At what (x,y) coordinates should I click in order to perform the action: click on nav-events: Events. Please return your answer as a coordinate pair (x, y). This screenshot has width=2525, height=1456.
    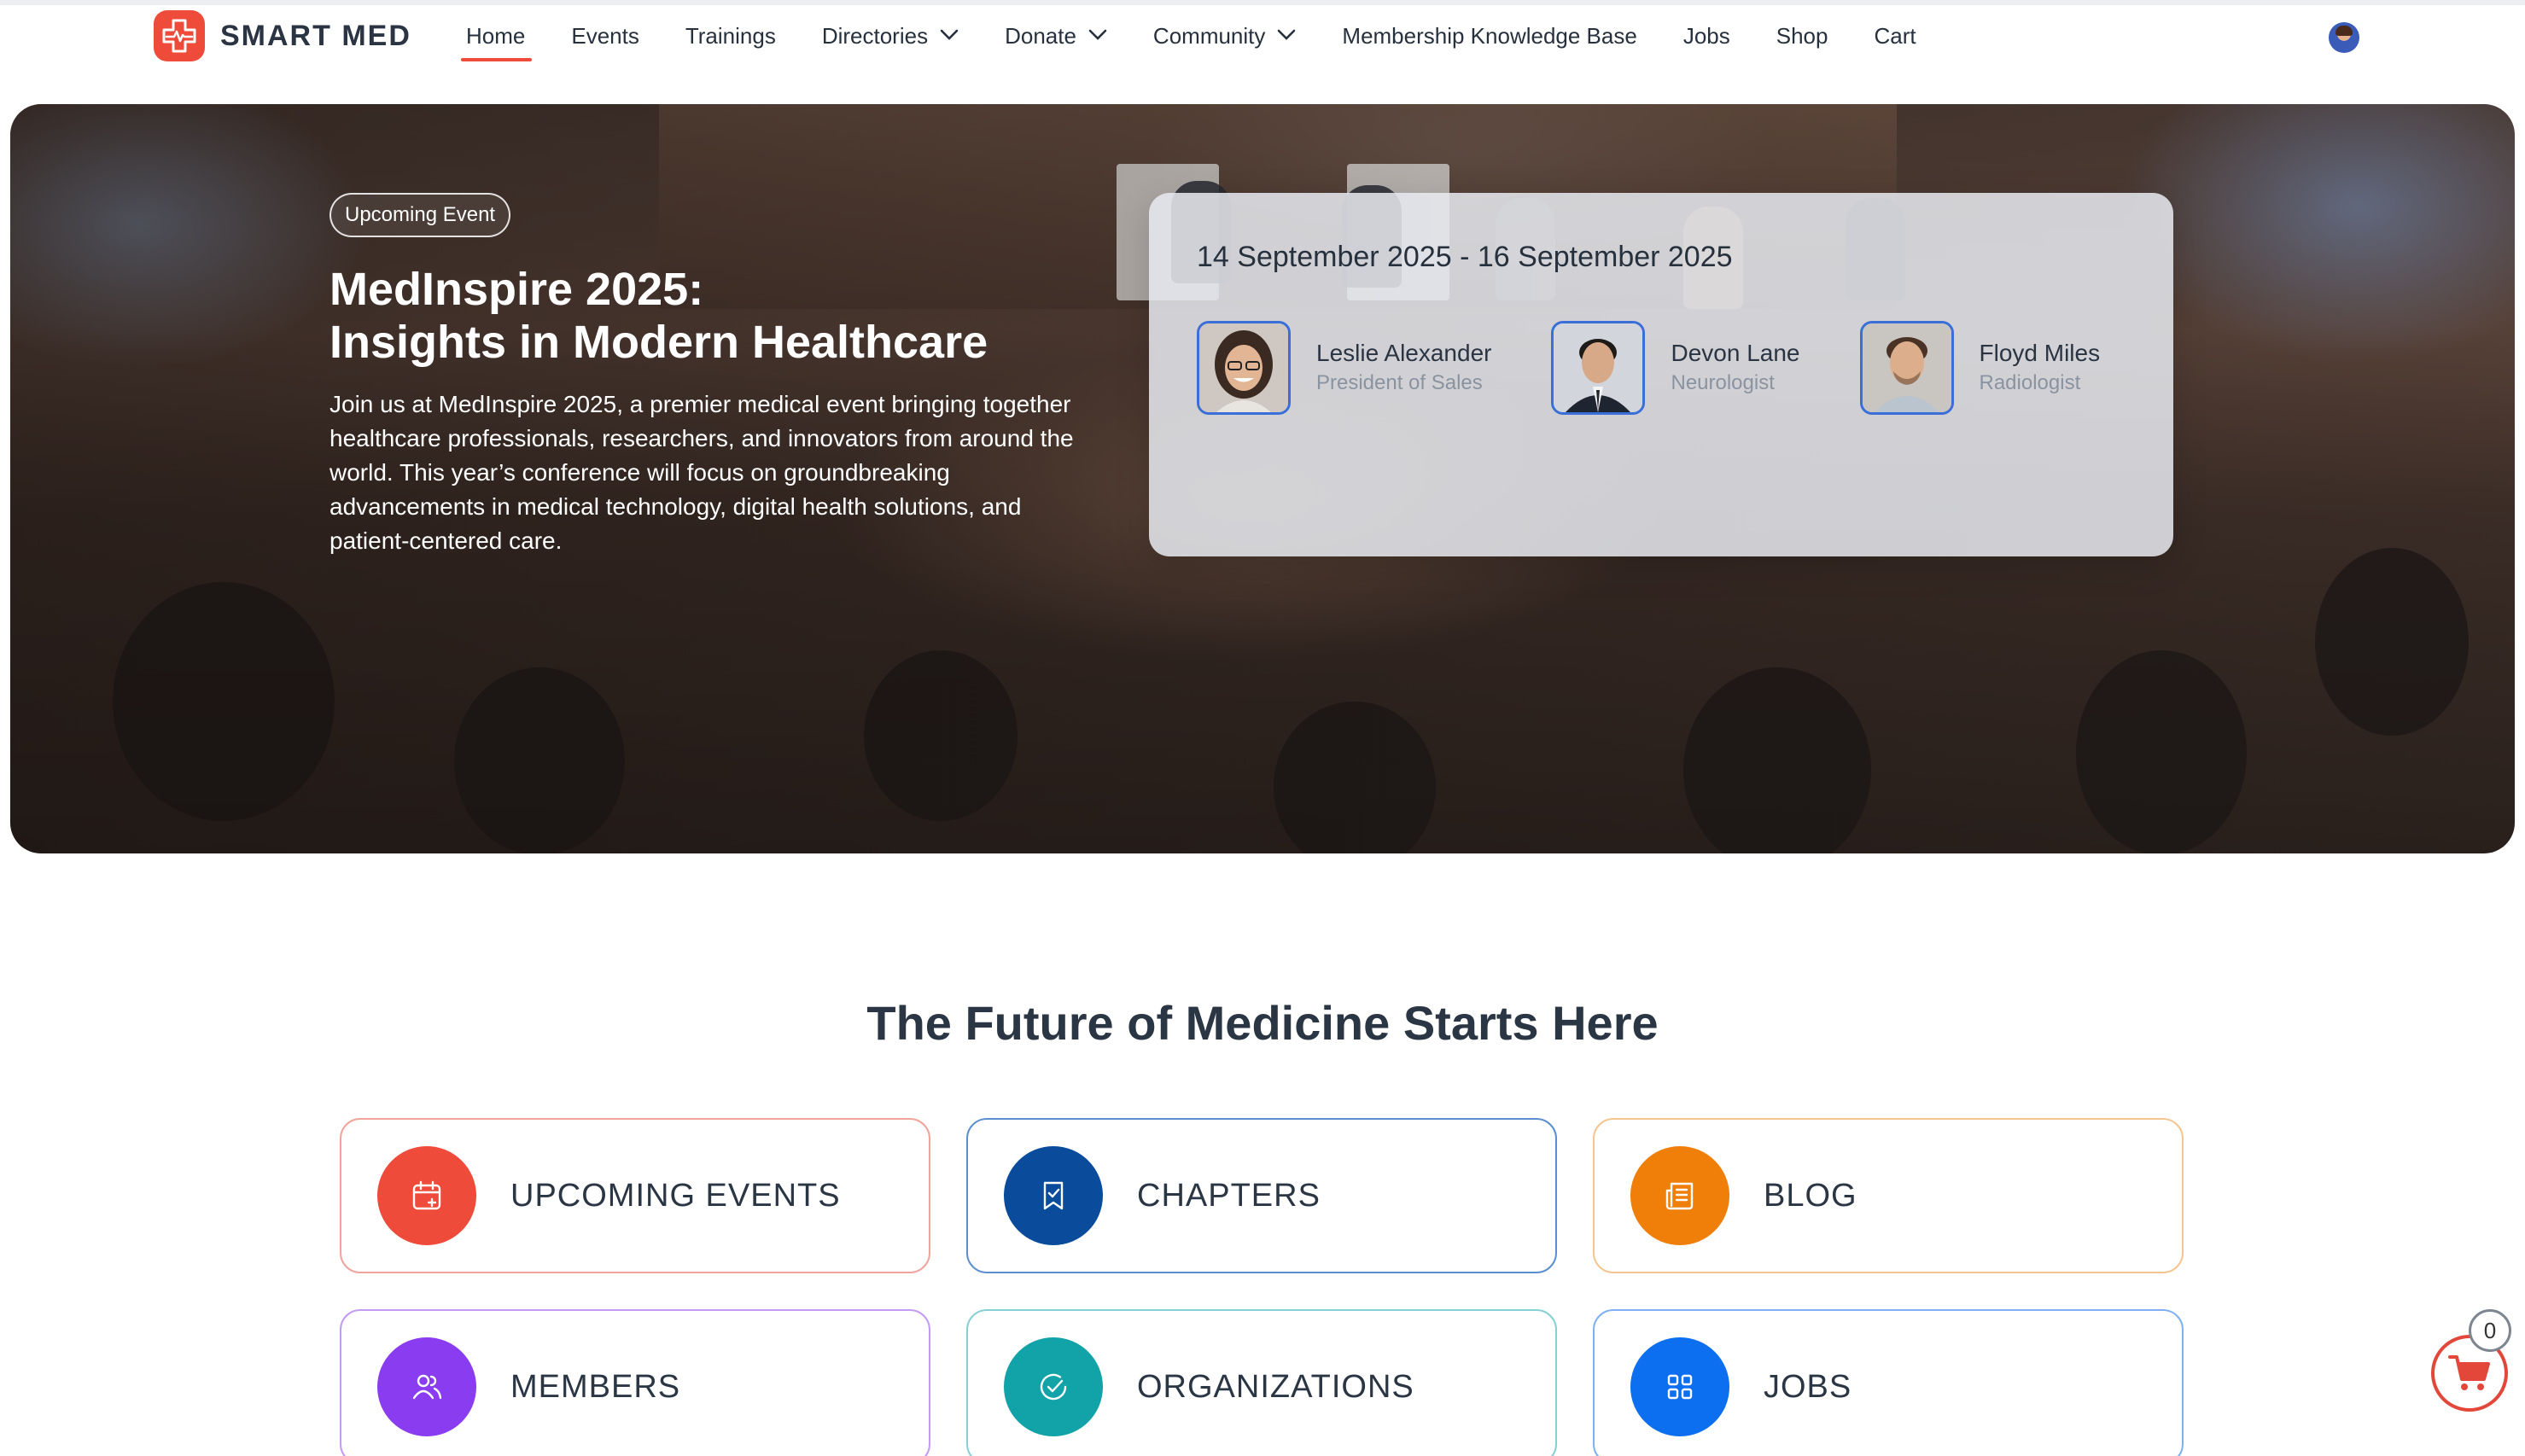
    Looking at the image, I should click on (605, 39).